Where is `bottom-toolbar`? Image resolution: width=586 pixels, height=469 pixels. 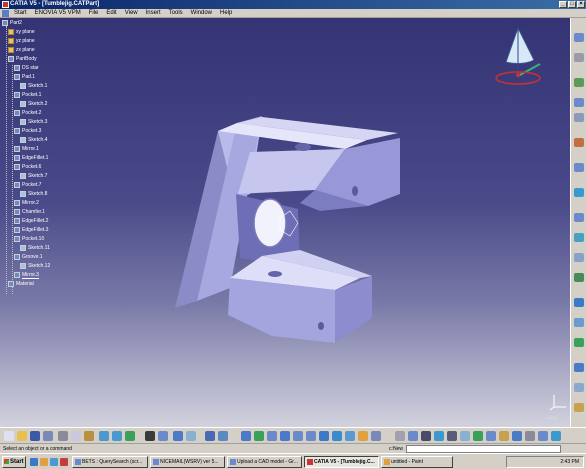
bottom-toolbar is located at coordinates (293, 435).